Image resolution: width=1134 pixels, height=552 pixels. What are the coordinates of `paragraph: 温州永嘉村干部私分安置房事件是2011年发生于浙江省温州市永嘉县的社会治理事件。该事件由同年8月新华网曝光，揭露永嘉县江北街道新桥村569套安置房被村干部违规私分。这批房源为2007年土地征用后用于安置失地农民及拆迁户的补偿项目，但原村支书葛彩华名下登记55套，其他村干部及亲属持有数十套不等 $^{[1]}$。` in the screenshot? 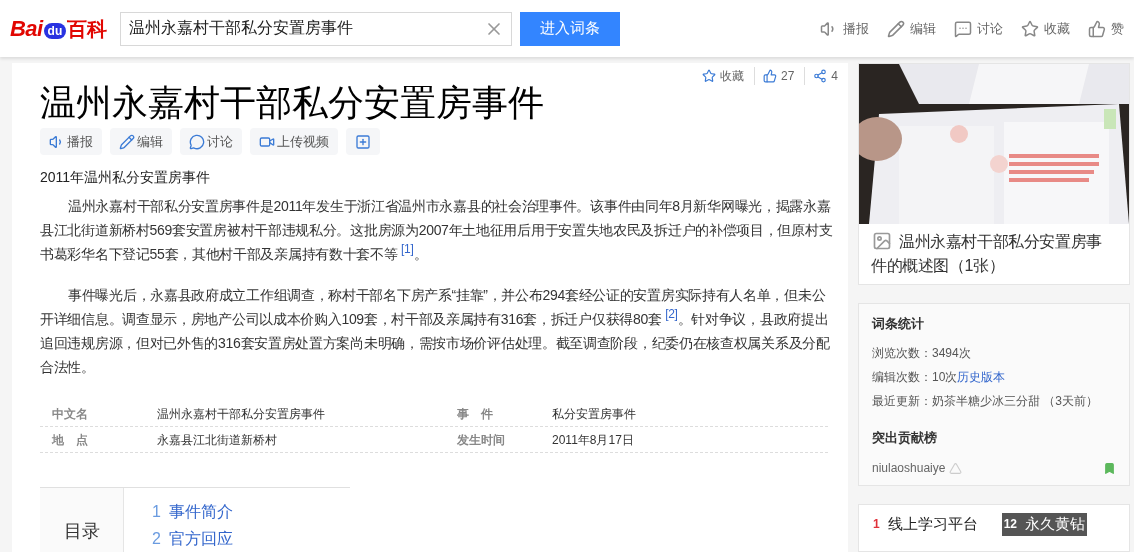 It's located at (437, 230).